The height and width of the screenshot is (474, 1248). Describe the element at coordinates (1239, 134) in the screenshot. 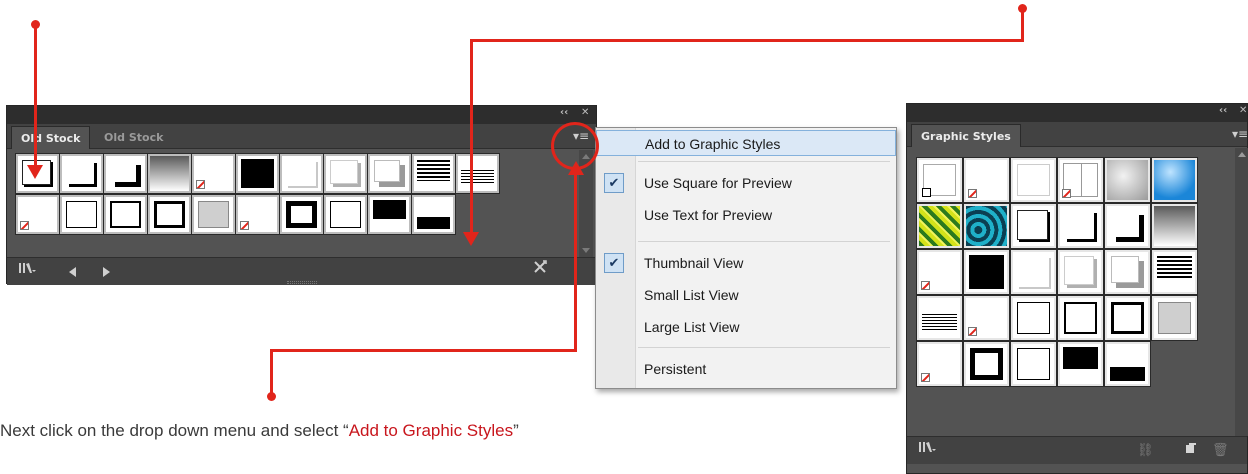

I see `panel-menu-button: ▾≡` at that location.